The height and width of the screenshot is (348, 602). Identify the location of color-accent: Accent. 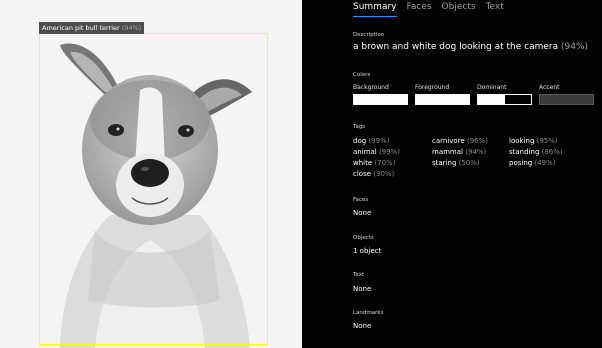
(567, 94).